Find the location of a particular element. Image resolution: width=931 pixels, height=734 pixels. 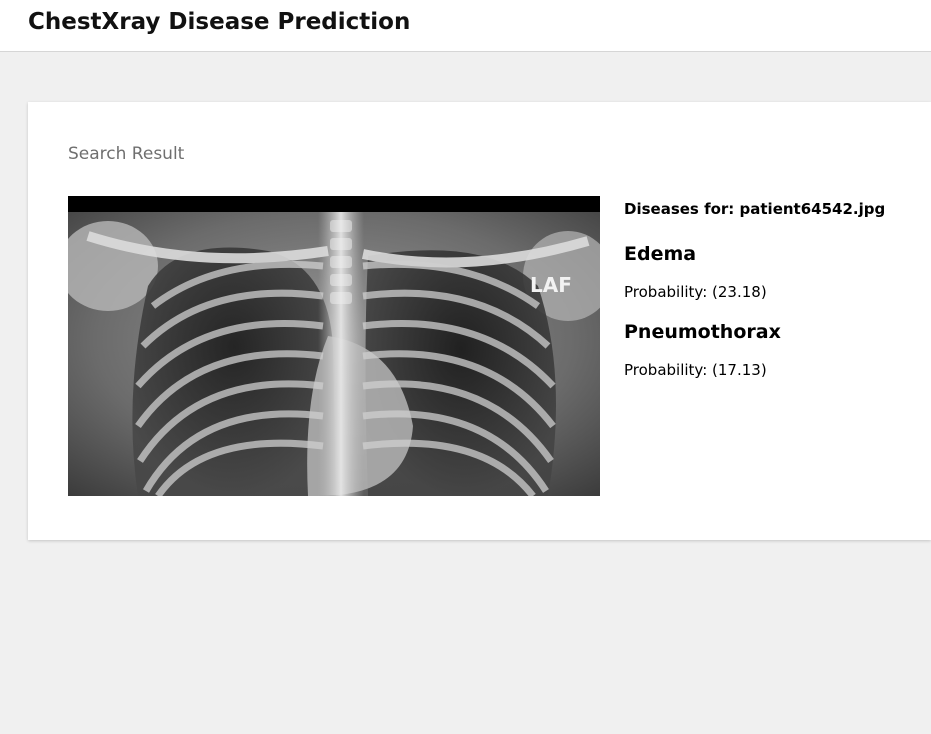

disease-probability: Probability: (17.13) is located at coordinates (695, 370).